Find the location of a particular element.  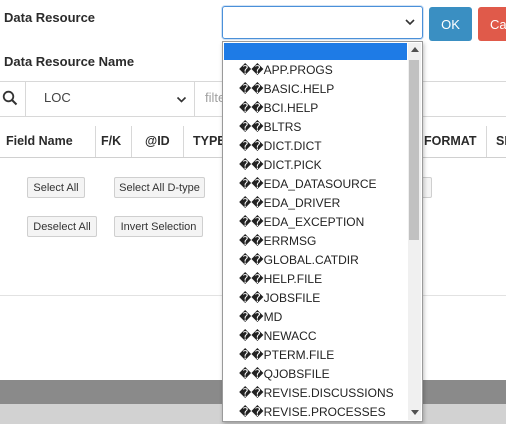

column-header-format: FORMAT is located at coordinates (450, 141).